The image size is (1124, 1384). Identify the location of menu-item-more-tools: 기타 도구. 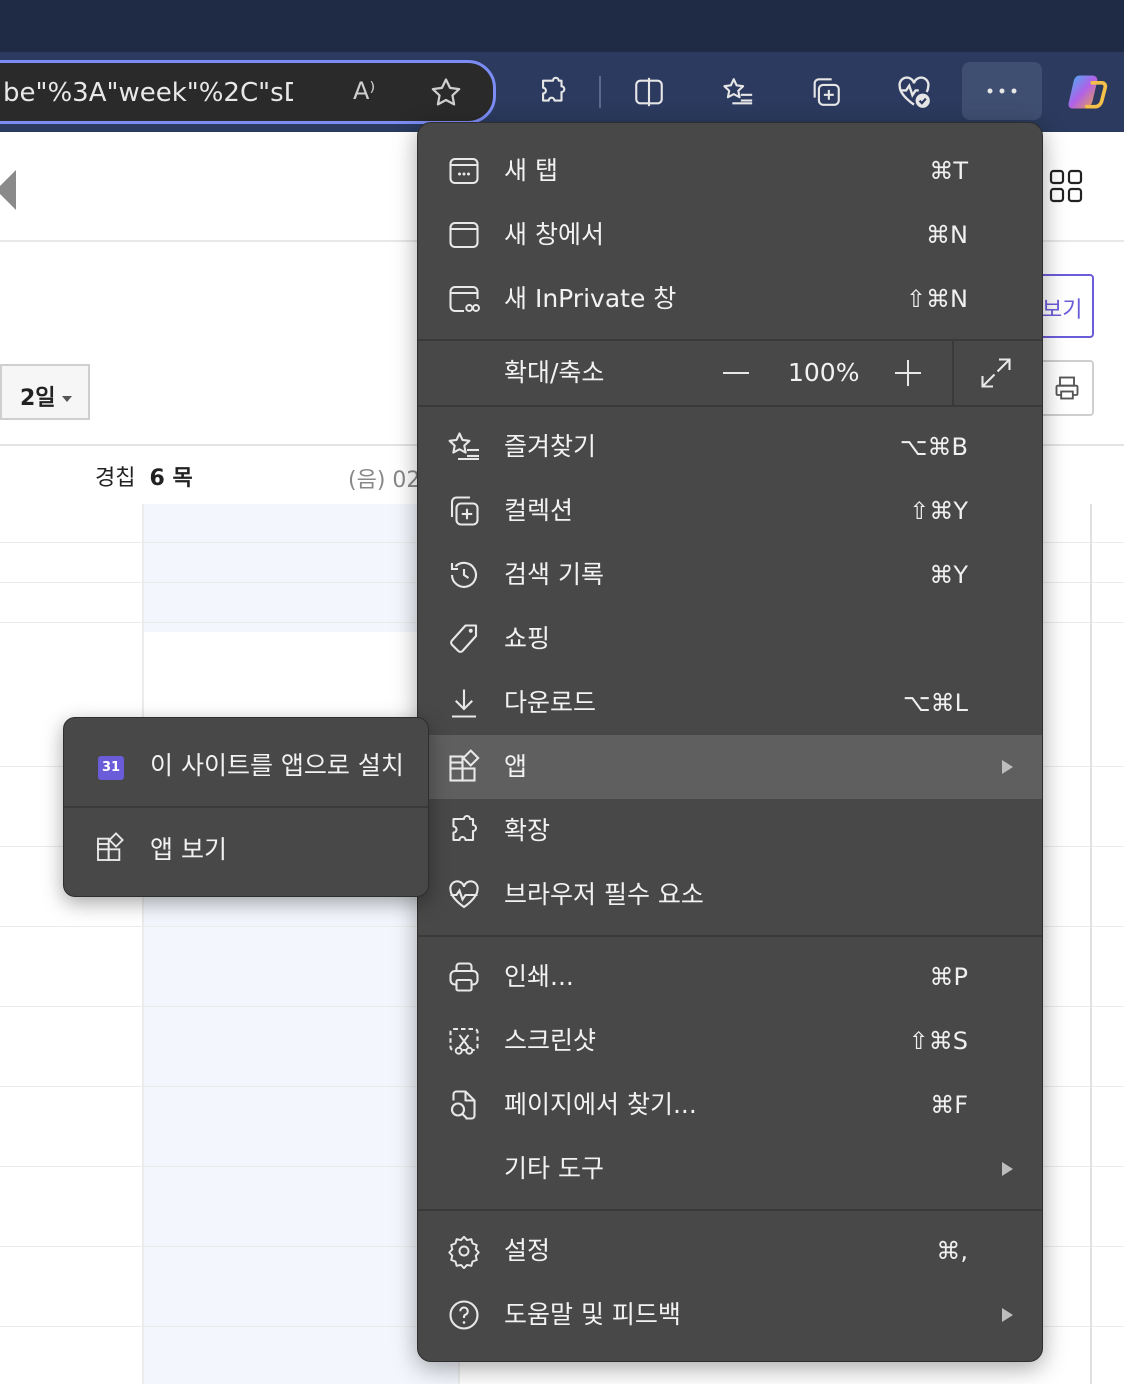
(730, 1169).